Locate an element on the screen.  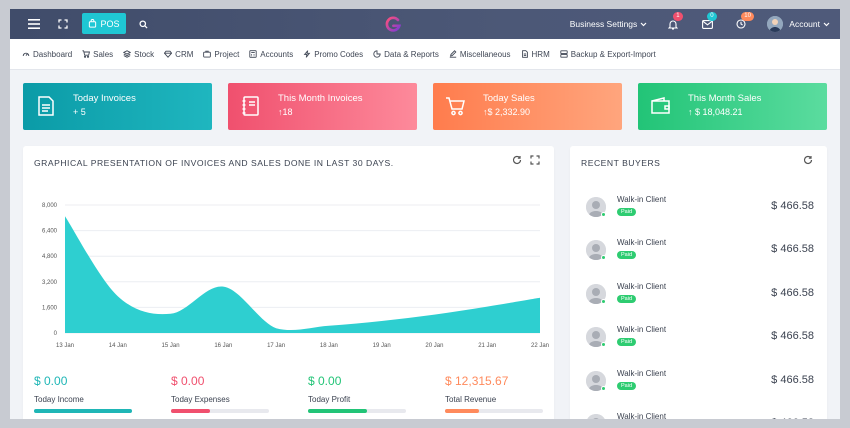
menu-item-data-reports: Data & Reports is located at coordinates (406, 54).